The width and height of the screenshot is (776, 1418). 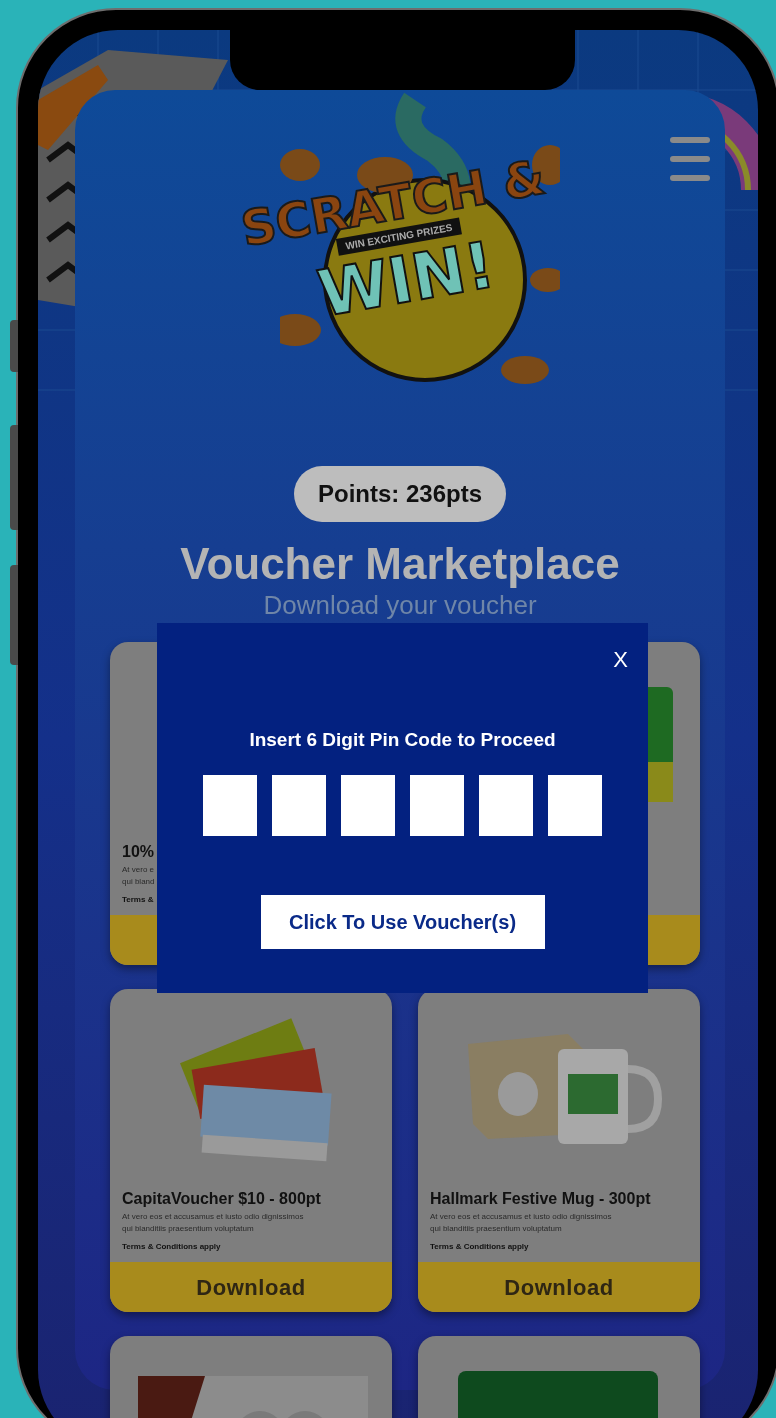 What do you see at coordinates (139, 852) in the screenshot?
I see `card-title: 10%` at bounding box center [139, 852].